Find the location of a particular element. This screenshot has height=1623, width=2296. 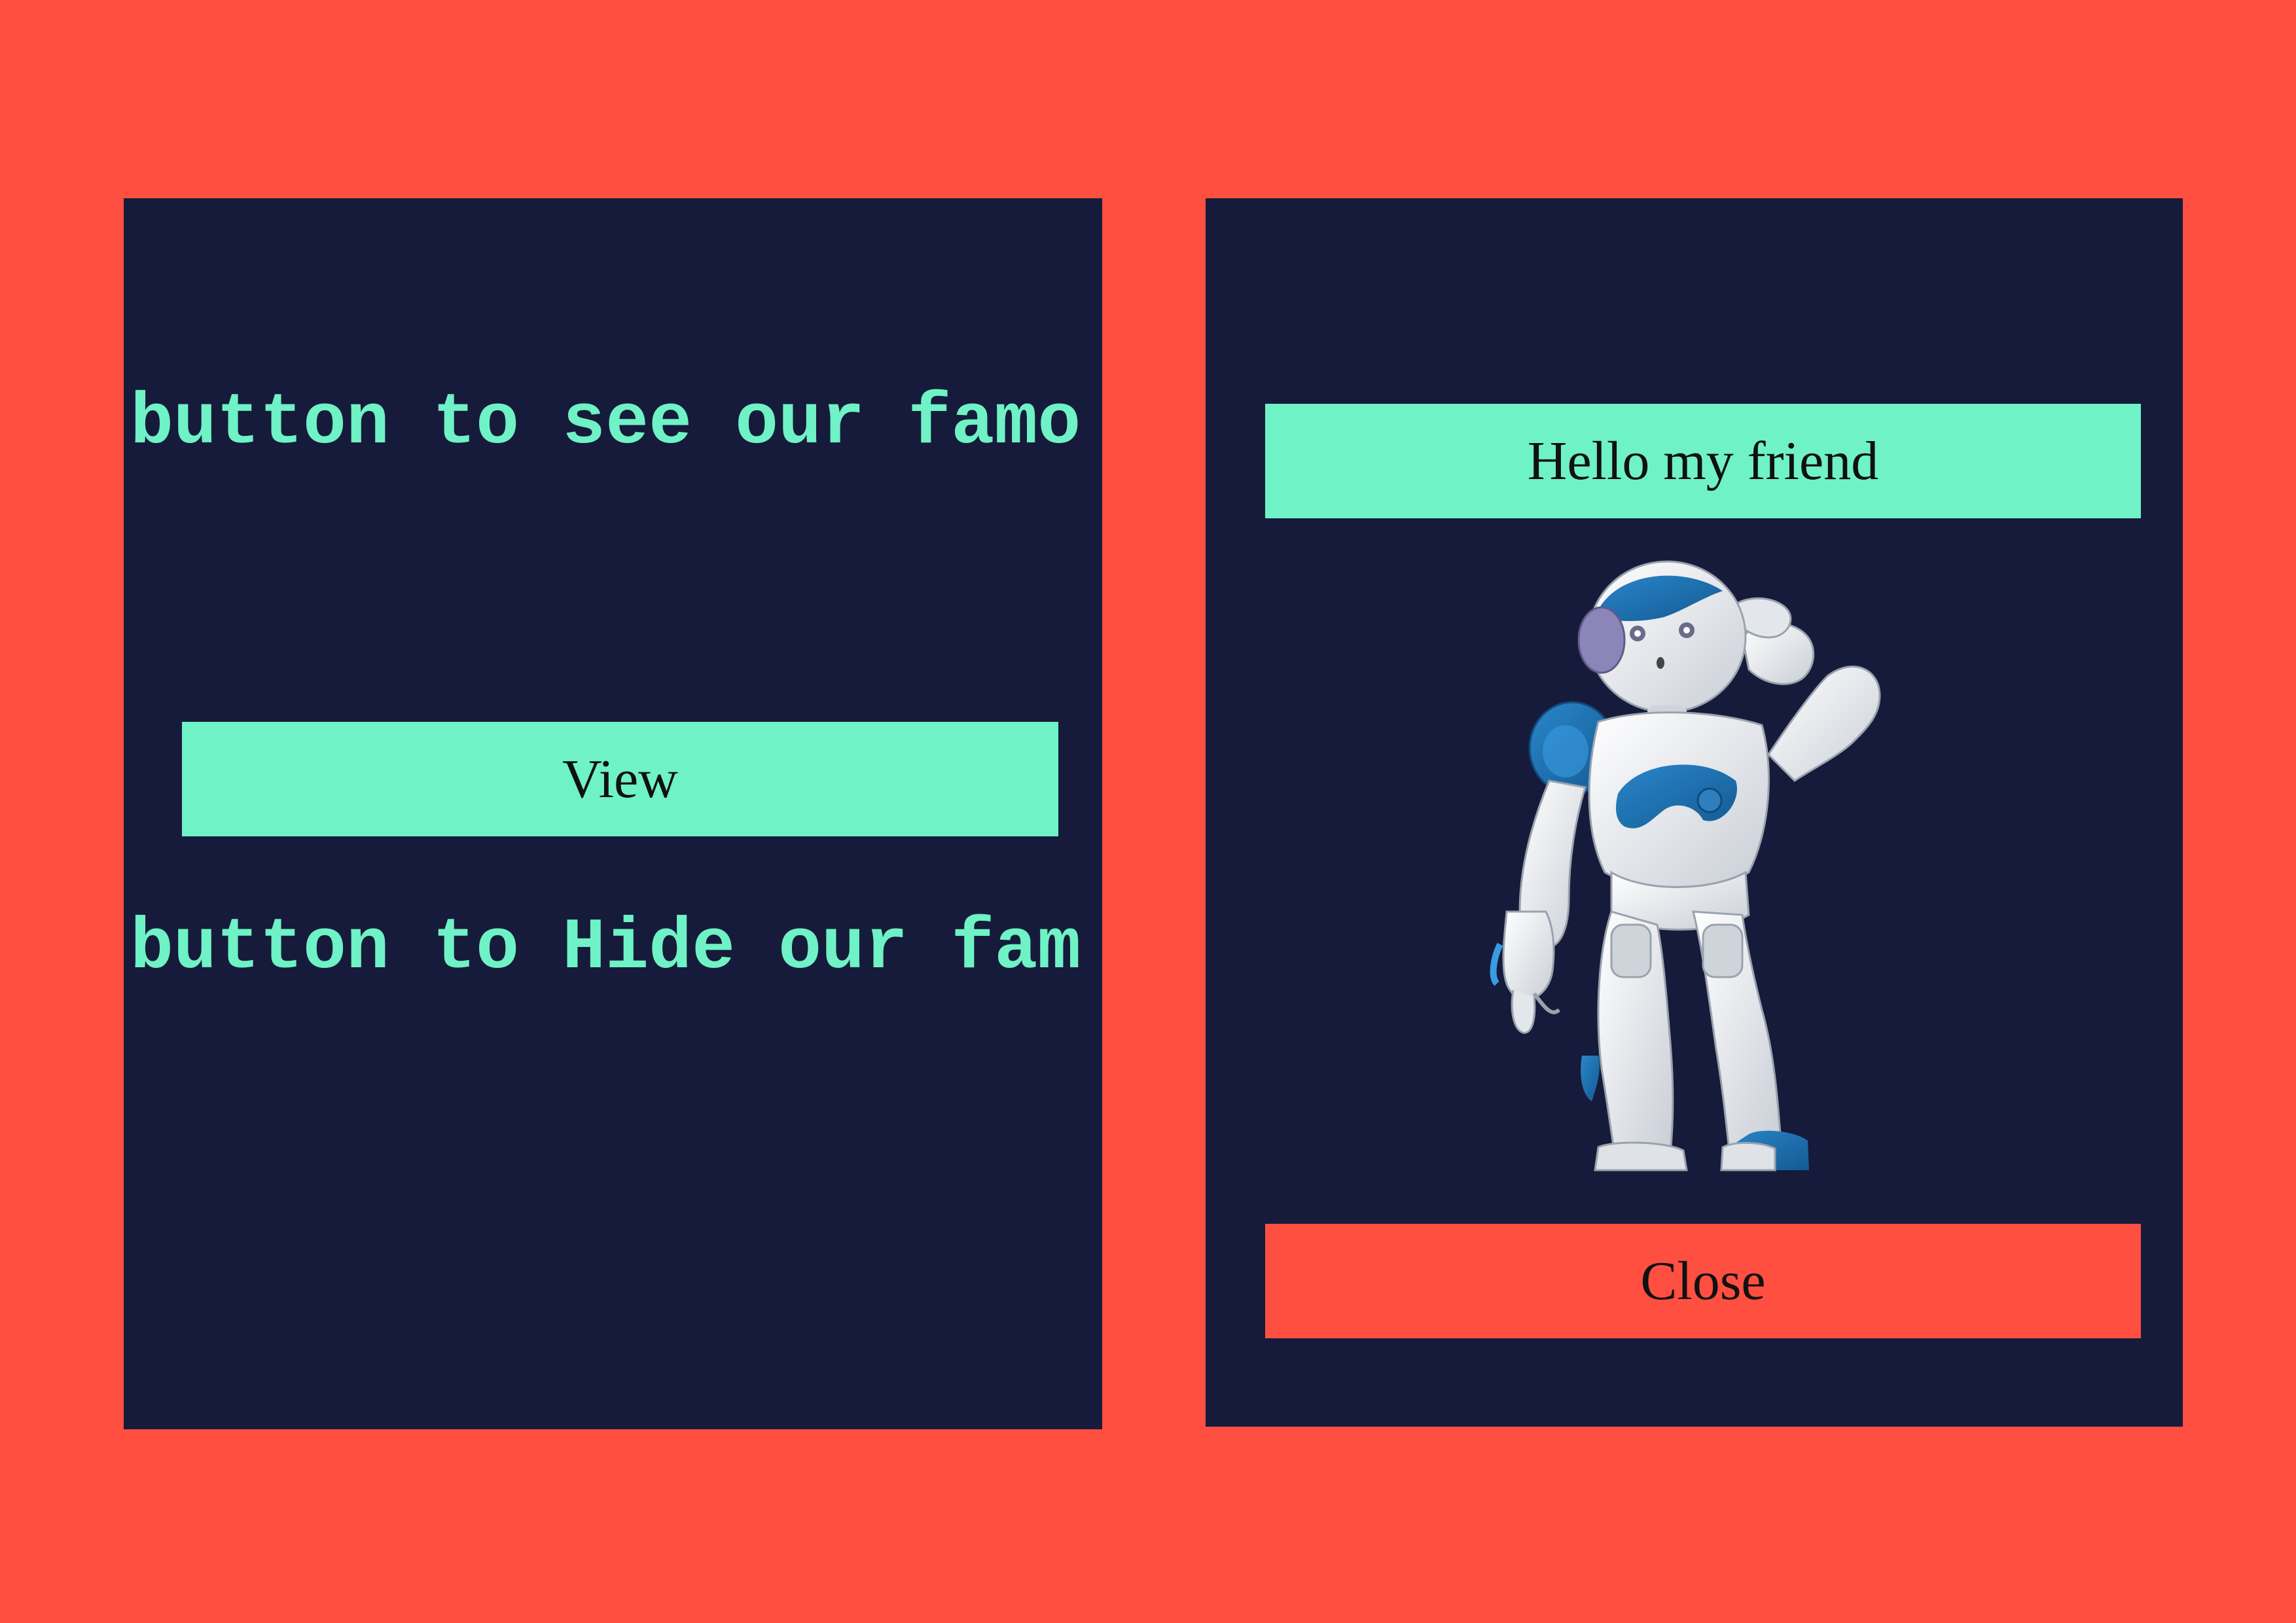

humanoid-robot-icon is located at coordinates (1685, 865).